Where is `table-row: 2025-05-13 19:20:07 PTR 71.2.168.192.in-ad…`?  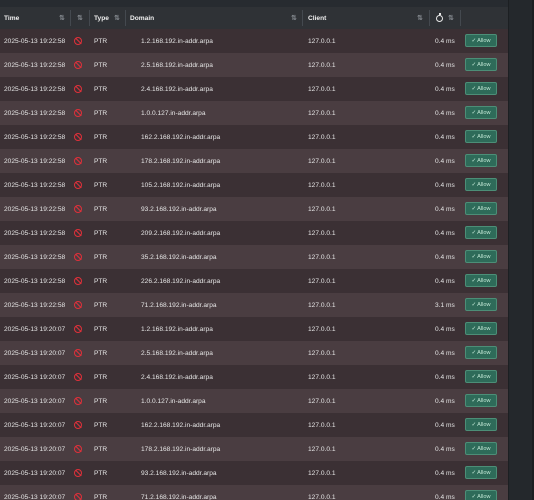
table-row: 2025-05-13 19:20:07 PTR 71.2.168.192.in-ad… is located at coordinates (254, 492).